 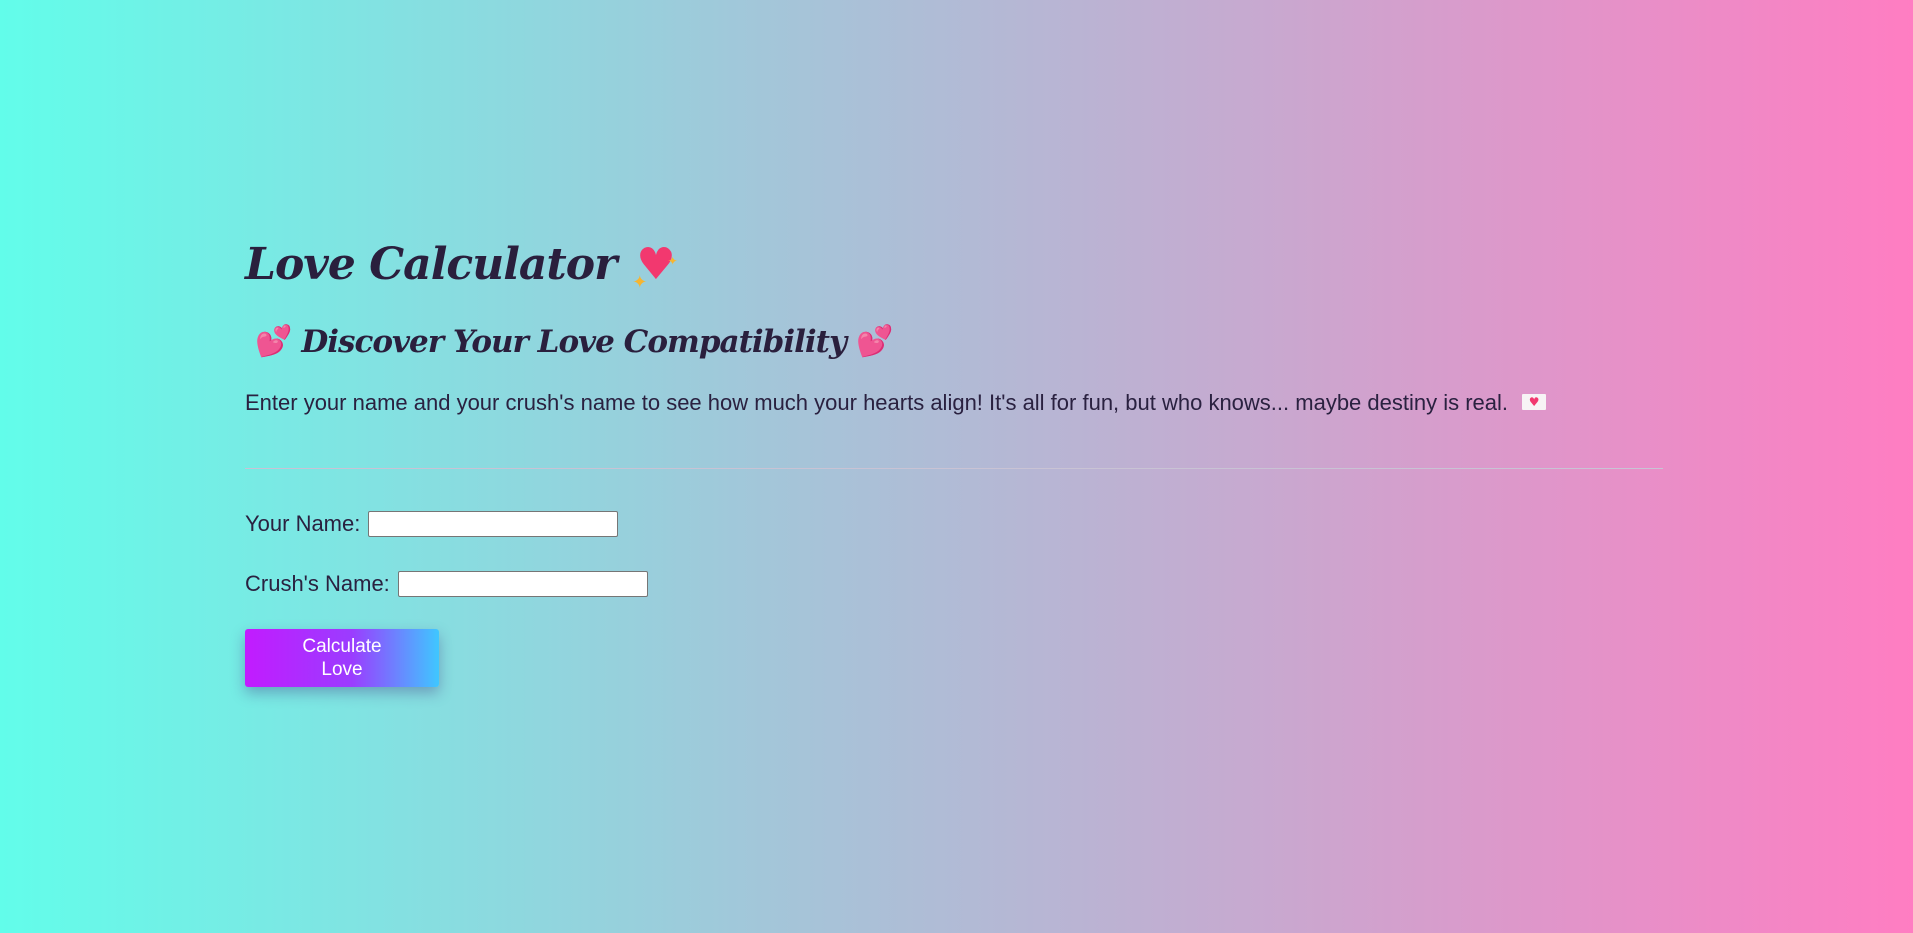 I want to click on crush-name-label: Crush's Name:, so click(x=317, y=583).